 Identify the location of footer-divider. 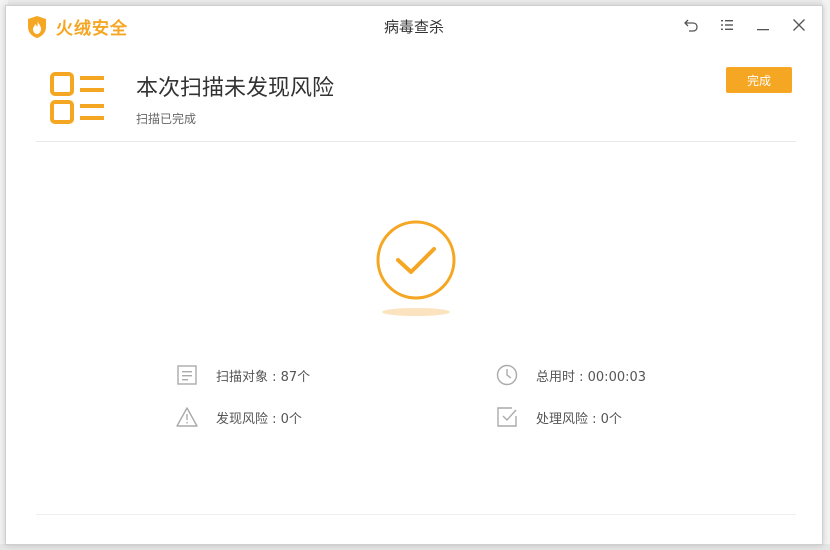
(416, 514).